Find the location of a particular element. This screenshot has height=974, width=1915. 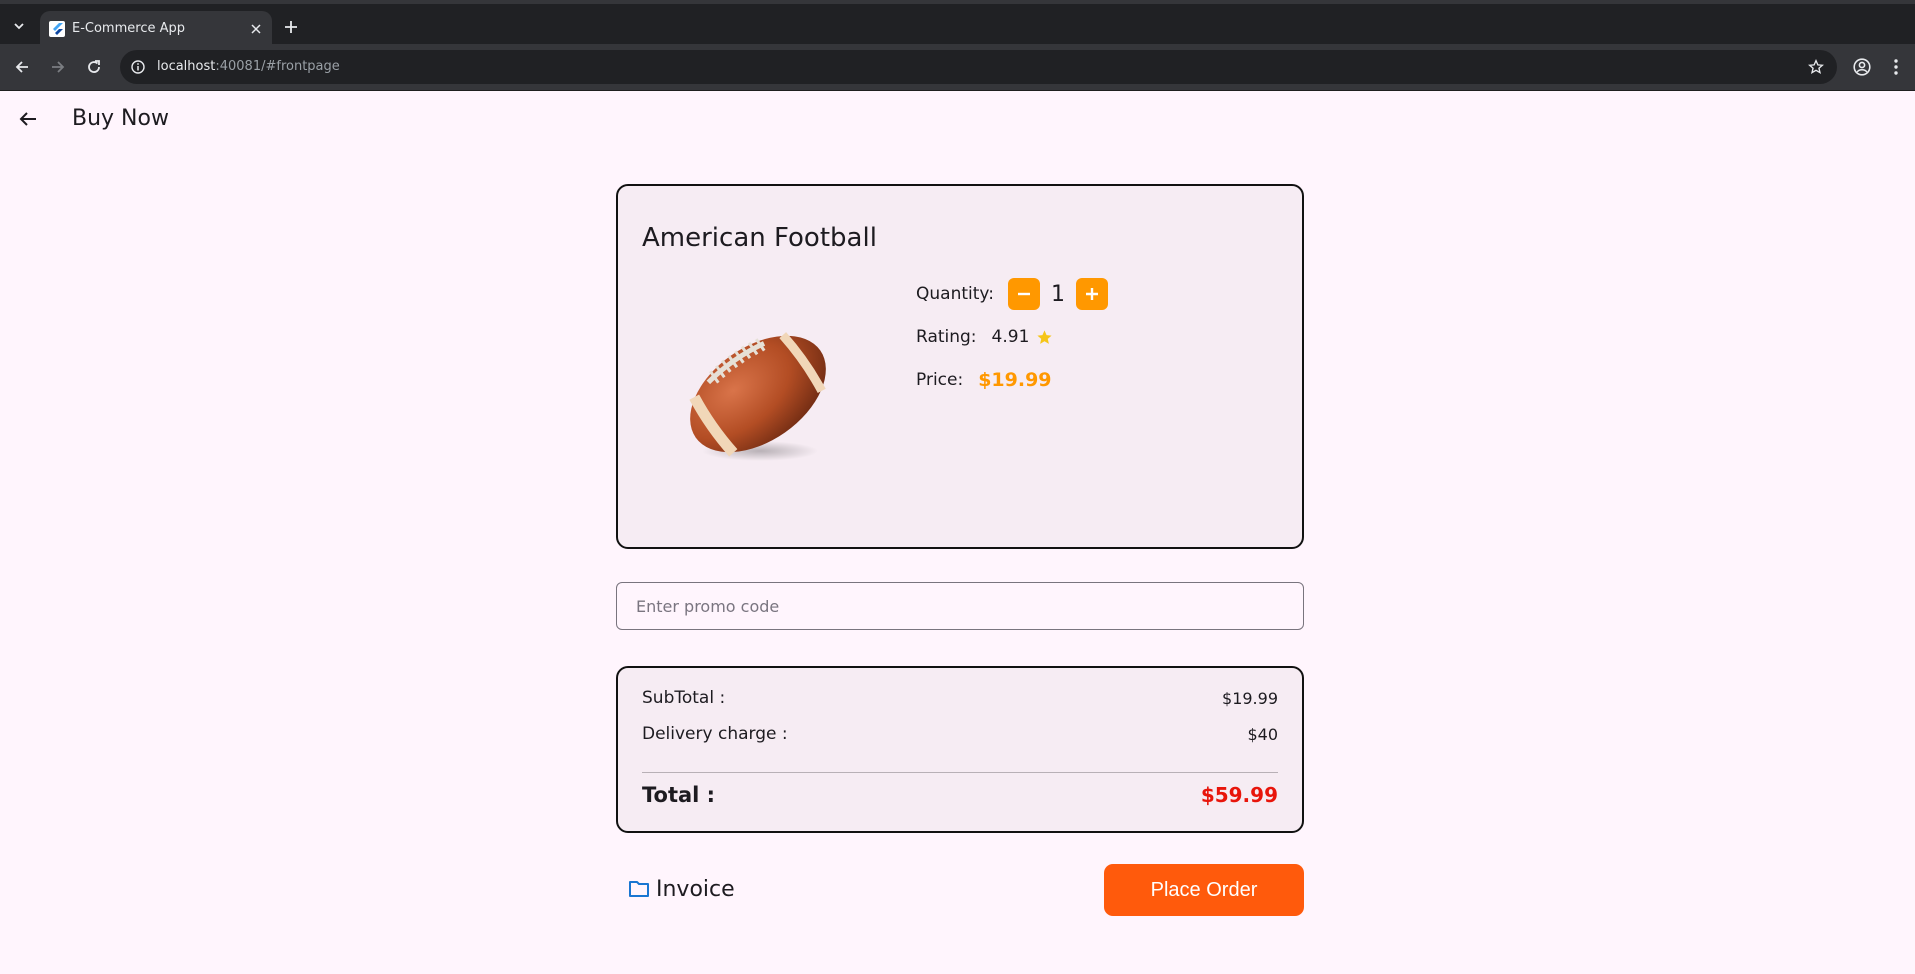

quantity-value: 1 is located at coordinates (1057, 294).